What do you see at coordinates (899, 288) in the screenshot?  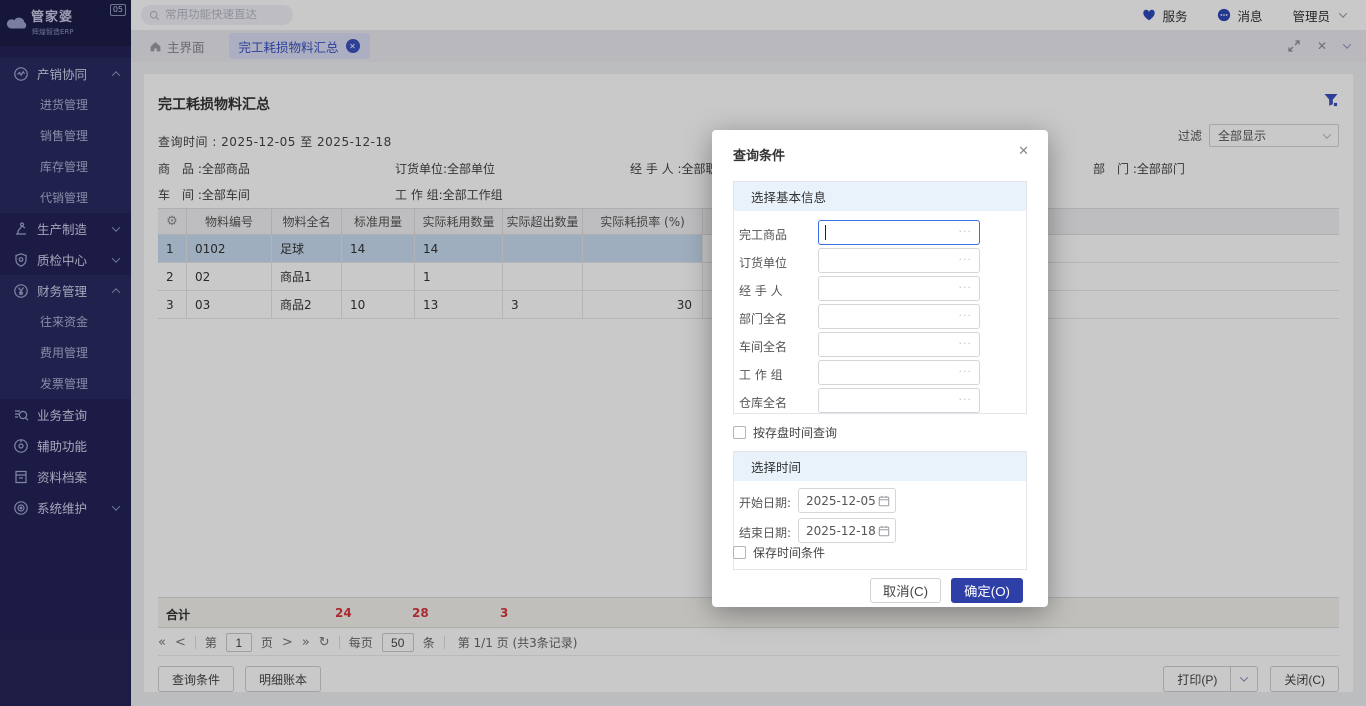 I see `handler-input: ···` at bounding box center [899, 288].